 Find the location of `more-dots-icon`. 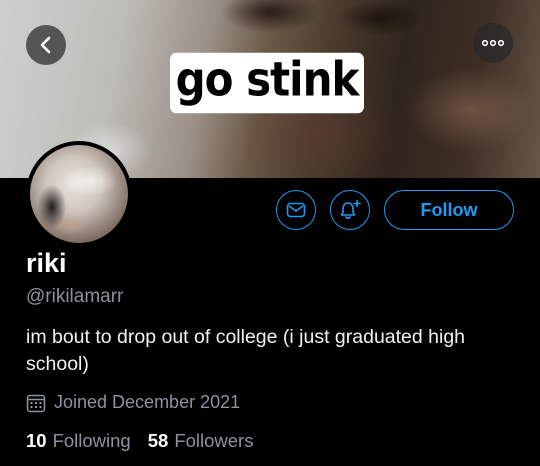

more-dots-icon is located at coordinates (493, 43).